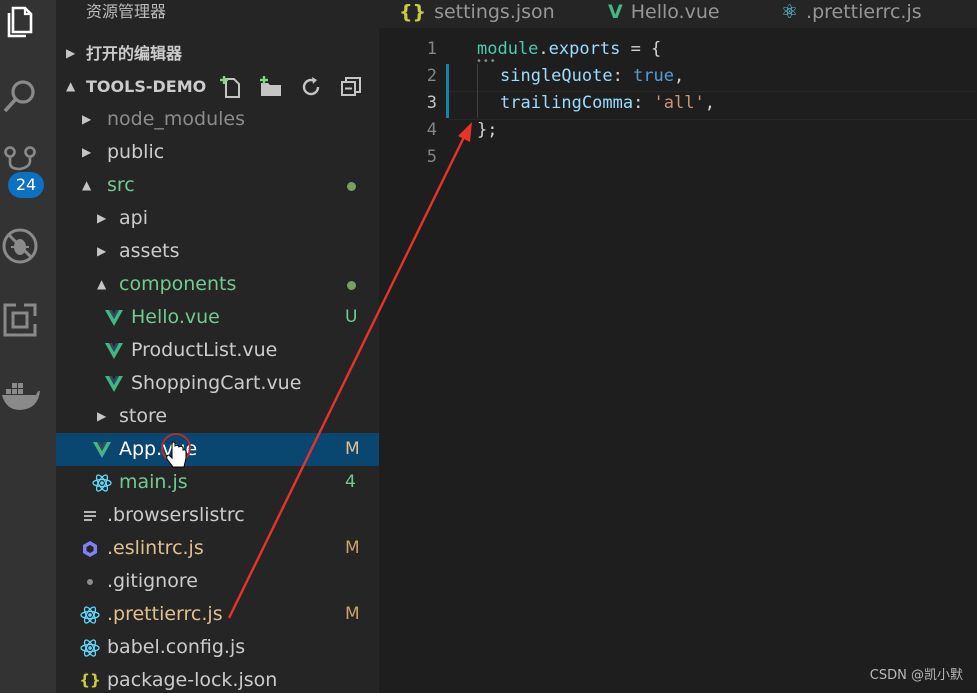  I want to click on tree-item-label: ShoppingCart.vue, so click(216, 383).